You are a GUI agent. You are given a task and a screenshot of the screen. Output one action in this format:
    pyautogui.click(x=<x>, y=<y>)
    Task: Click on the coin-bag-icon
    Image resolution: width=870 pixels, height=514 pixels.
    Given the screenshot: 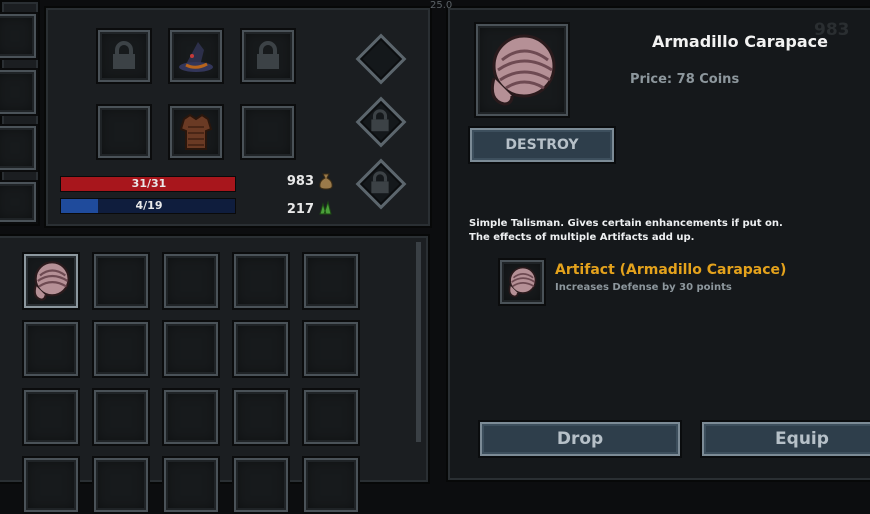 What is the action you would take?
    pyautogui.click(x=326, y=181)
    